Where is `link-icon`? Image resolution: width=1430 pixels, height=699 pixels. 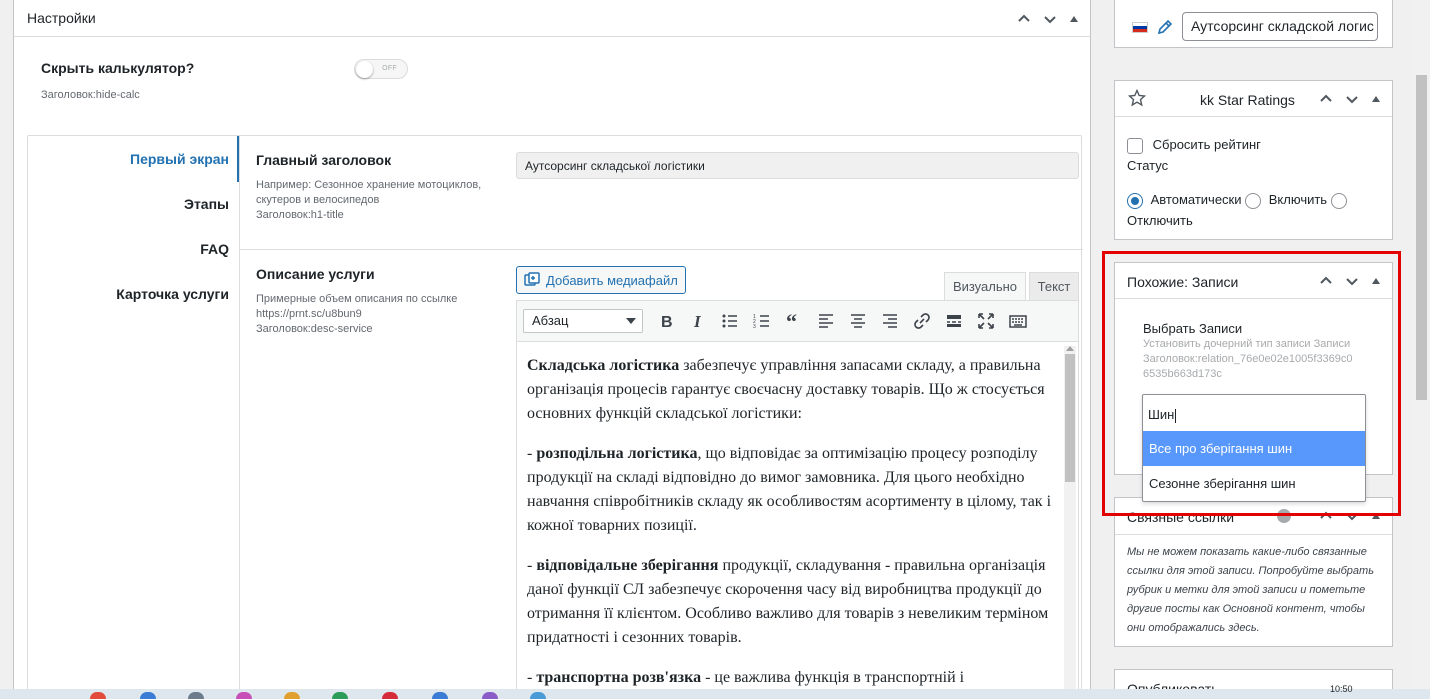 link-icon is located at coordinates (922, 321).